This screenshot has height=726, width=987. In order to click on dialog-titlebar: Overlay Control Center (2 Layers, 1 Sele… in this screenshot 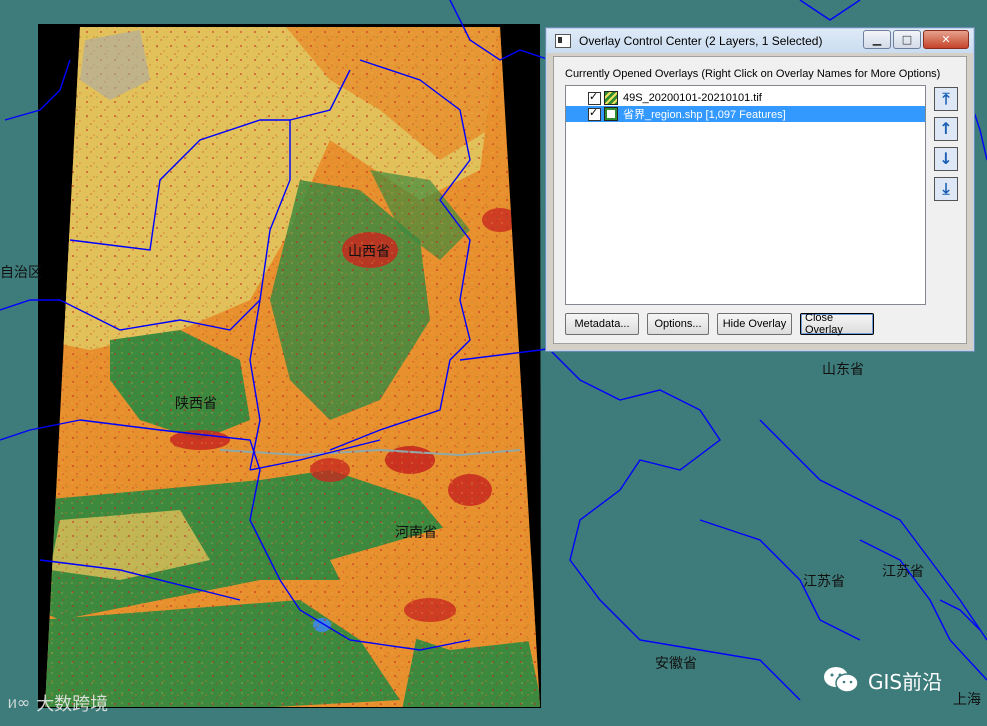, I will do `click(760, 41)`.